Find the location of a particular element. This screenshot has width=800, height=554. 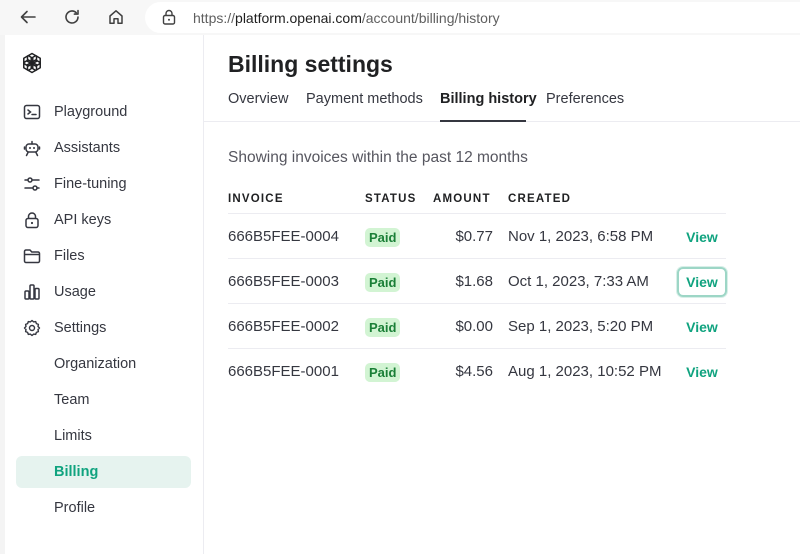

url-scheme: https:// is located at coordinates (214, 18).